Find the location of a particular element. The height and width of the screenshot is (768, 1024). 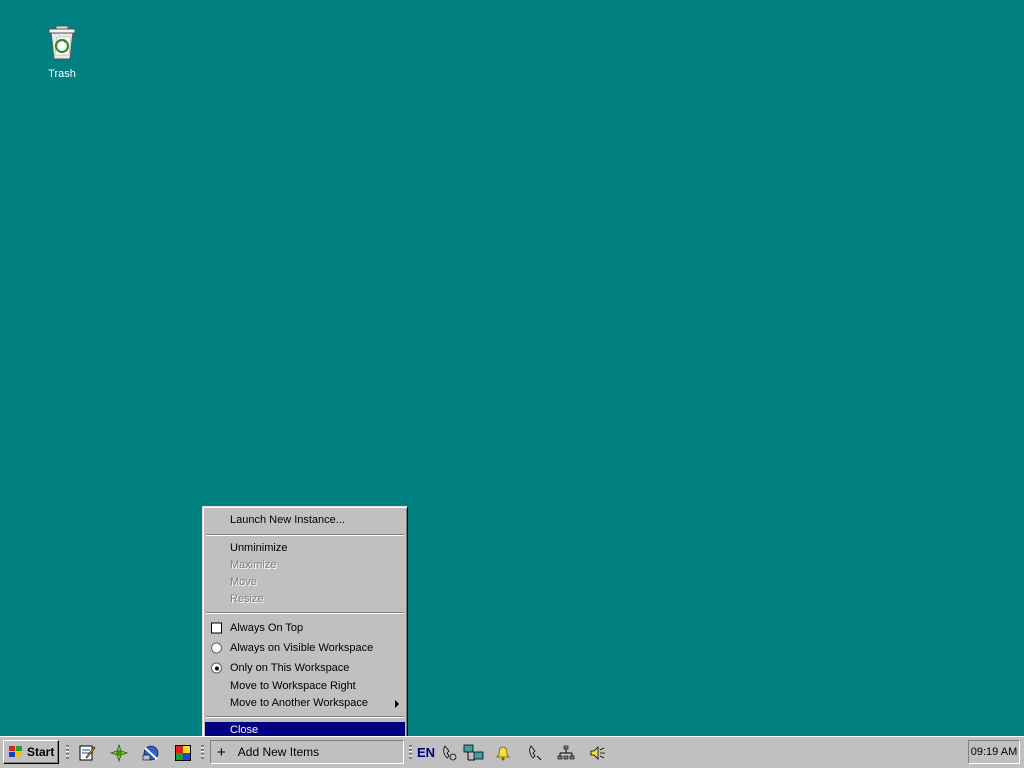

network-tool-icon is located at coordinates (151, 753).